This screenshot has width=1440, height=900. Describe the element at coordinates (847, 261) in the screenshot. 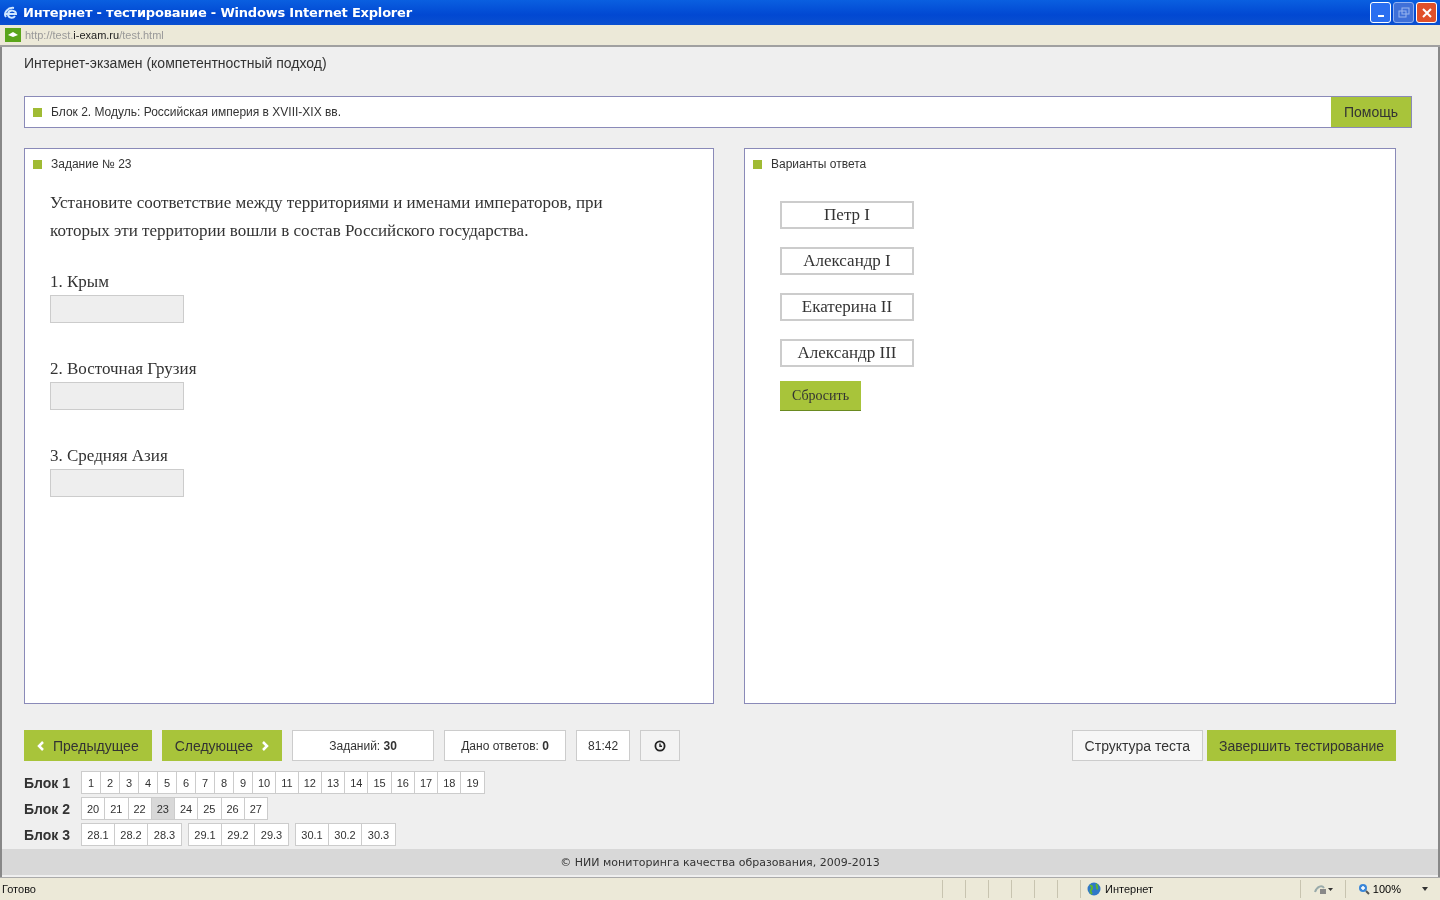

I see `answer-option: Александр I` at that location.